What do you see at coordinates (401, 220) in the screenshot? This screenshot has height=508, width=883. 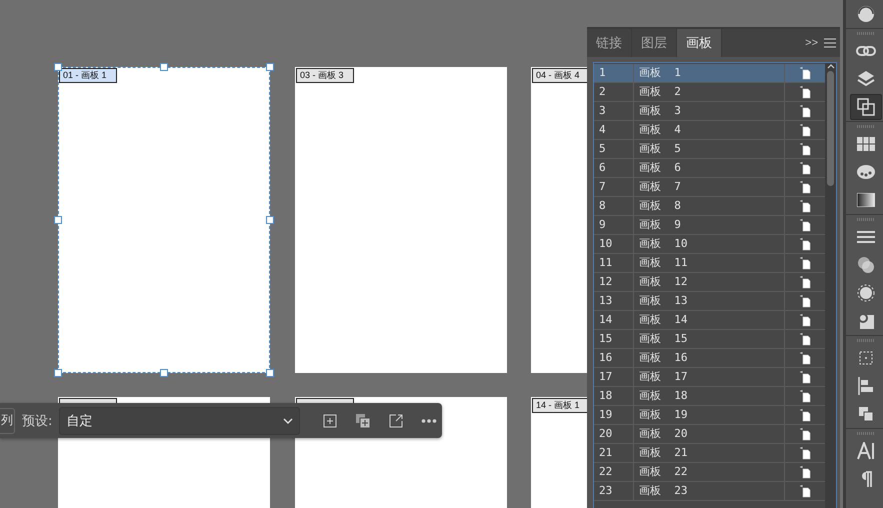 I see `artboard: 03 - 画板 3` at bounding box center [401, 220].